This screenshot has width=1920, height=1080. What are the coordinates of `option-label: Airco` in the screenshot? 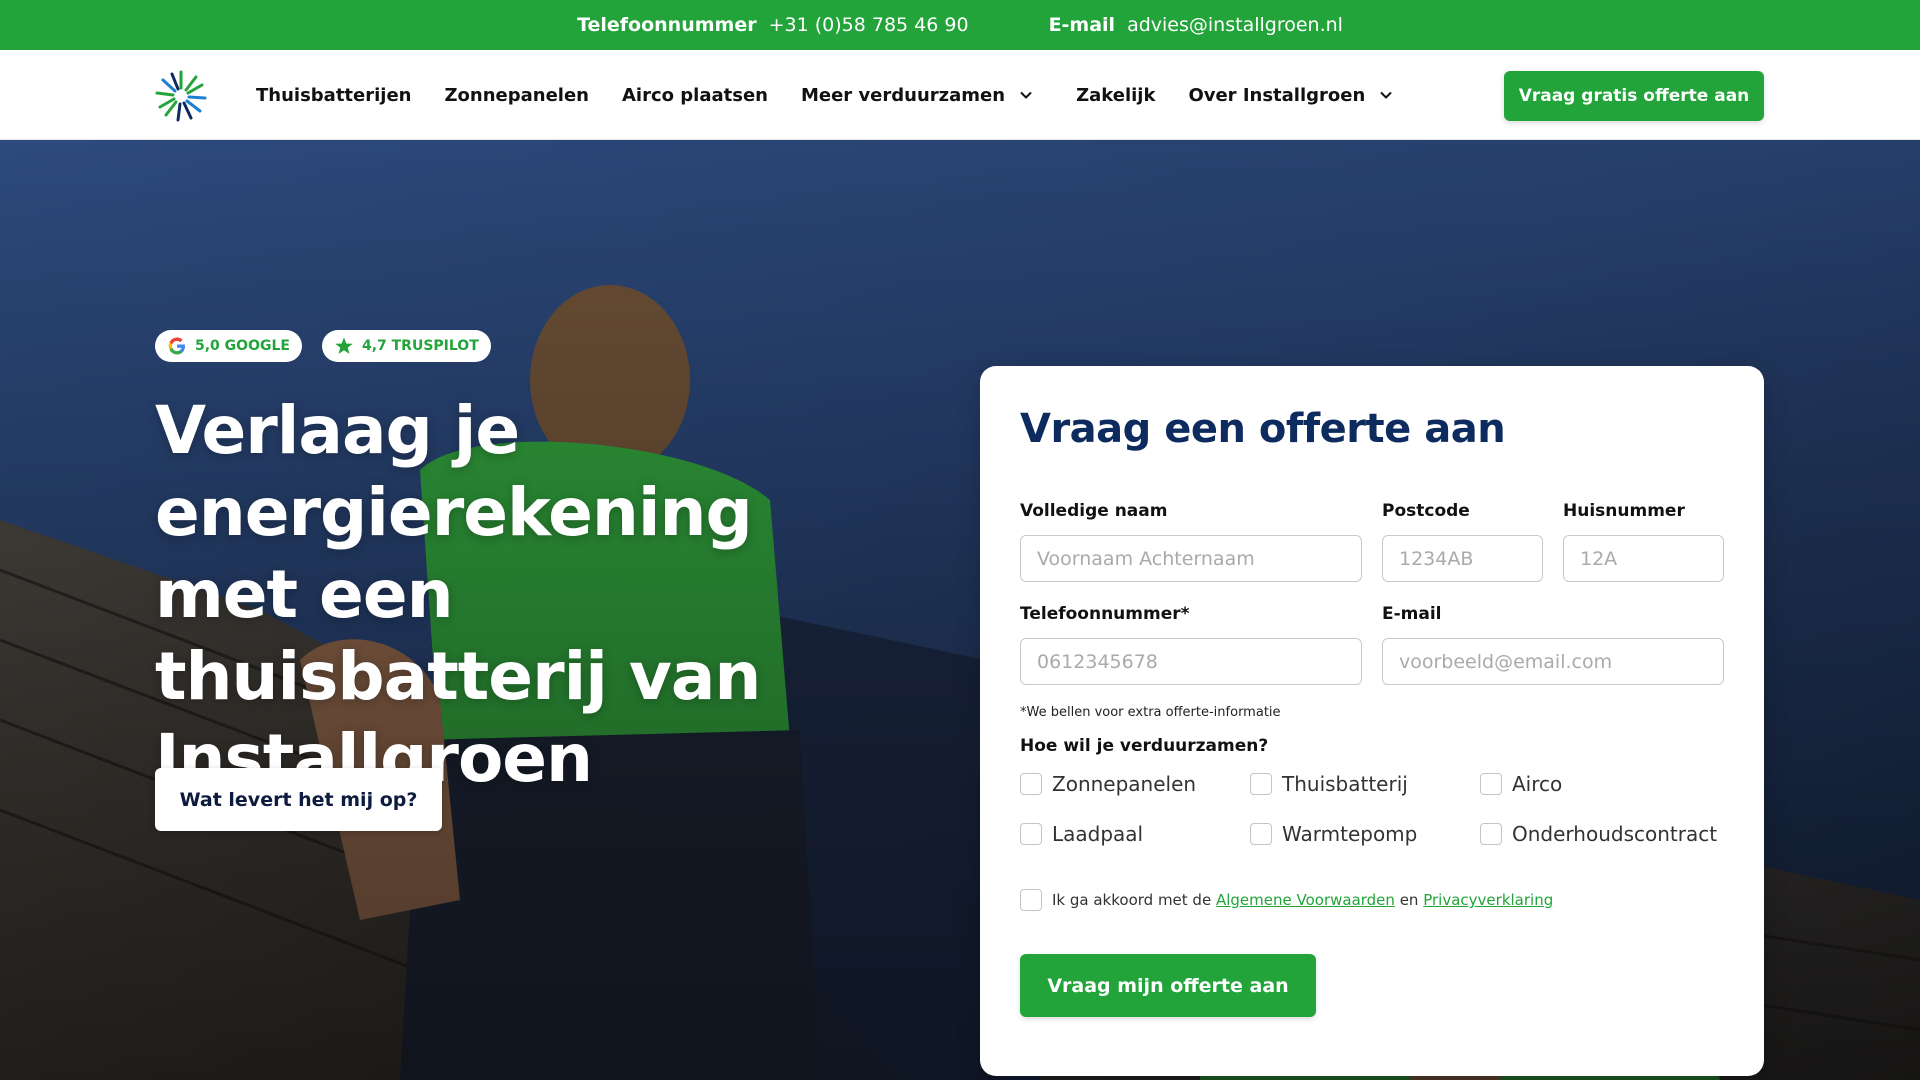 It's located at (1537, 784).